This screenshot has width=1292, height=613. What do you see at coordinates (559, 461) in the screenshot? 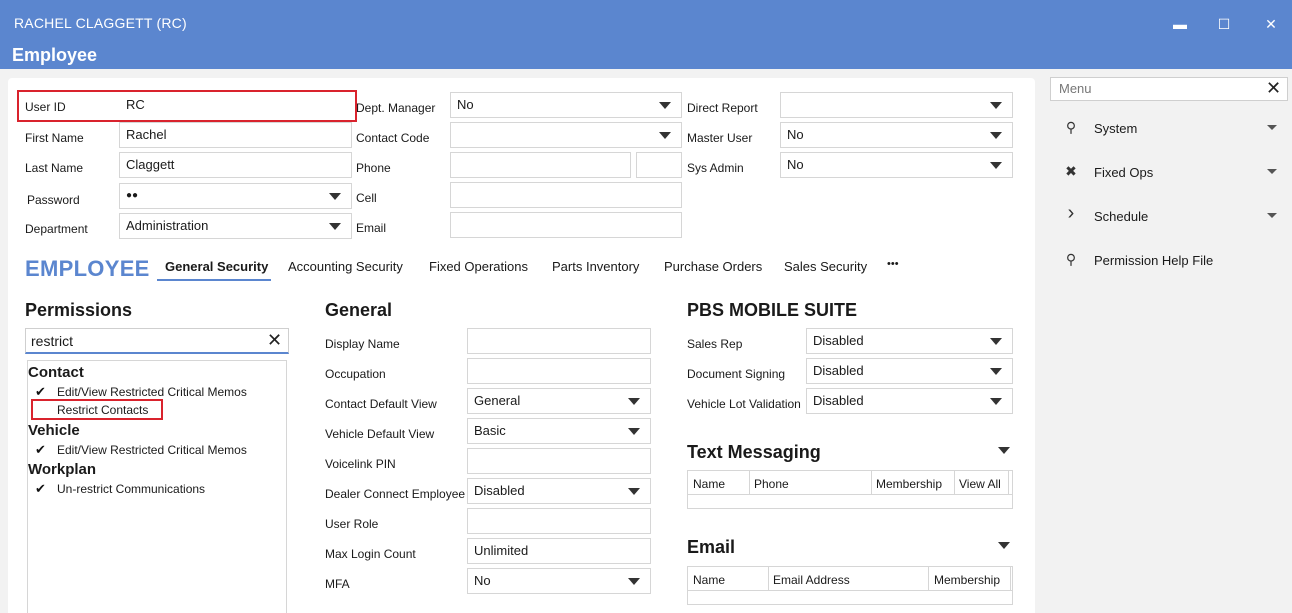
I see `voicelink-pin-field` at bounding box center [559, 461].